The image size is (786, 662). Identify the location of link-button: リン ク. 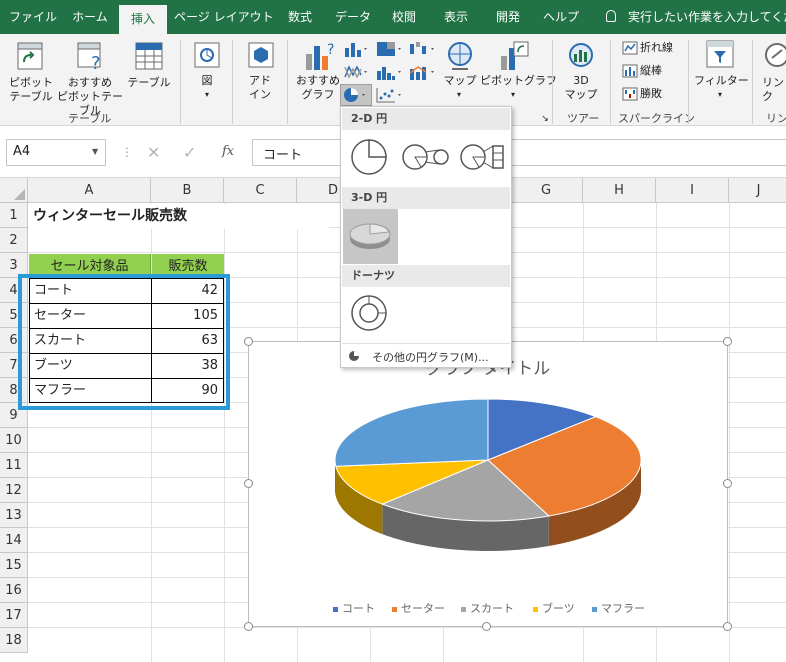
(774, 90).